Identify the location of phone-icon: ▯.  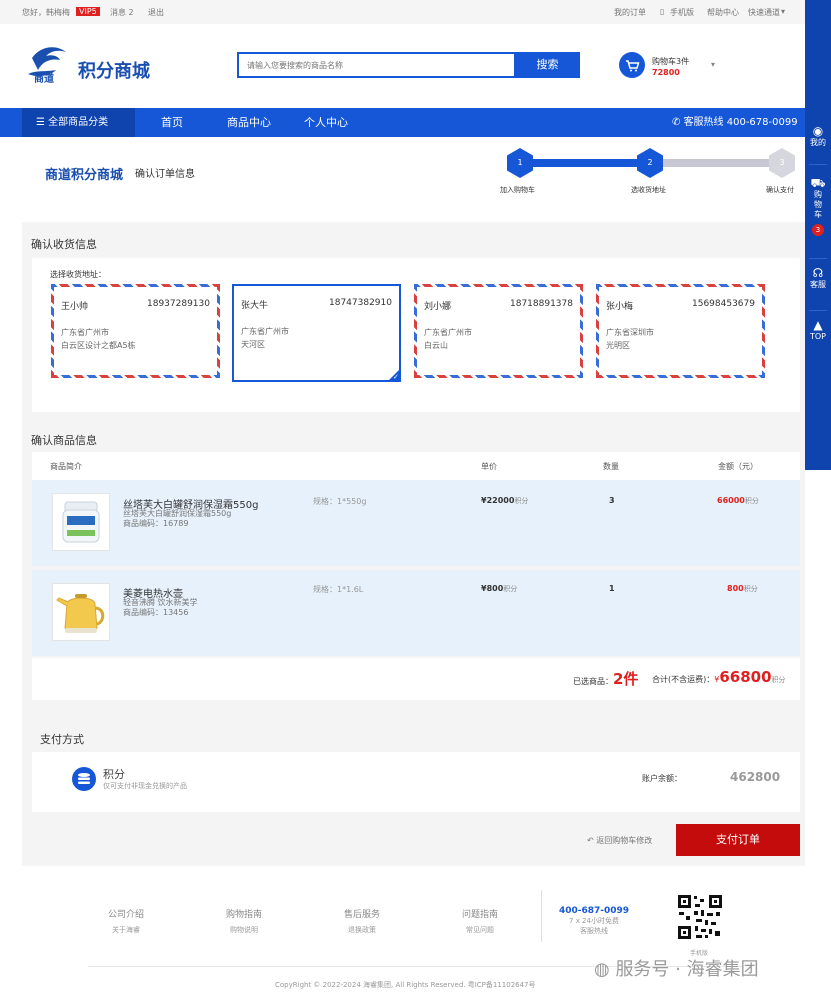
(662, 11).